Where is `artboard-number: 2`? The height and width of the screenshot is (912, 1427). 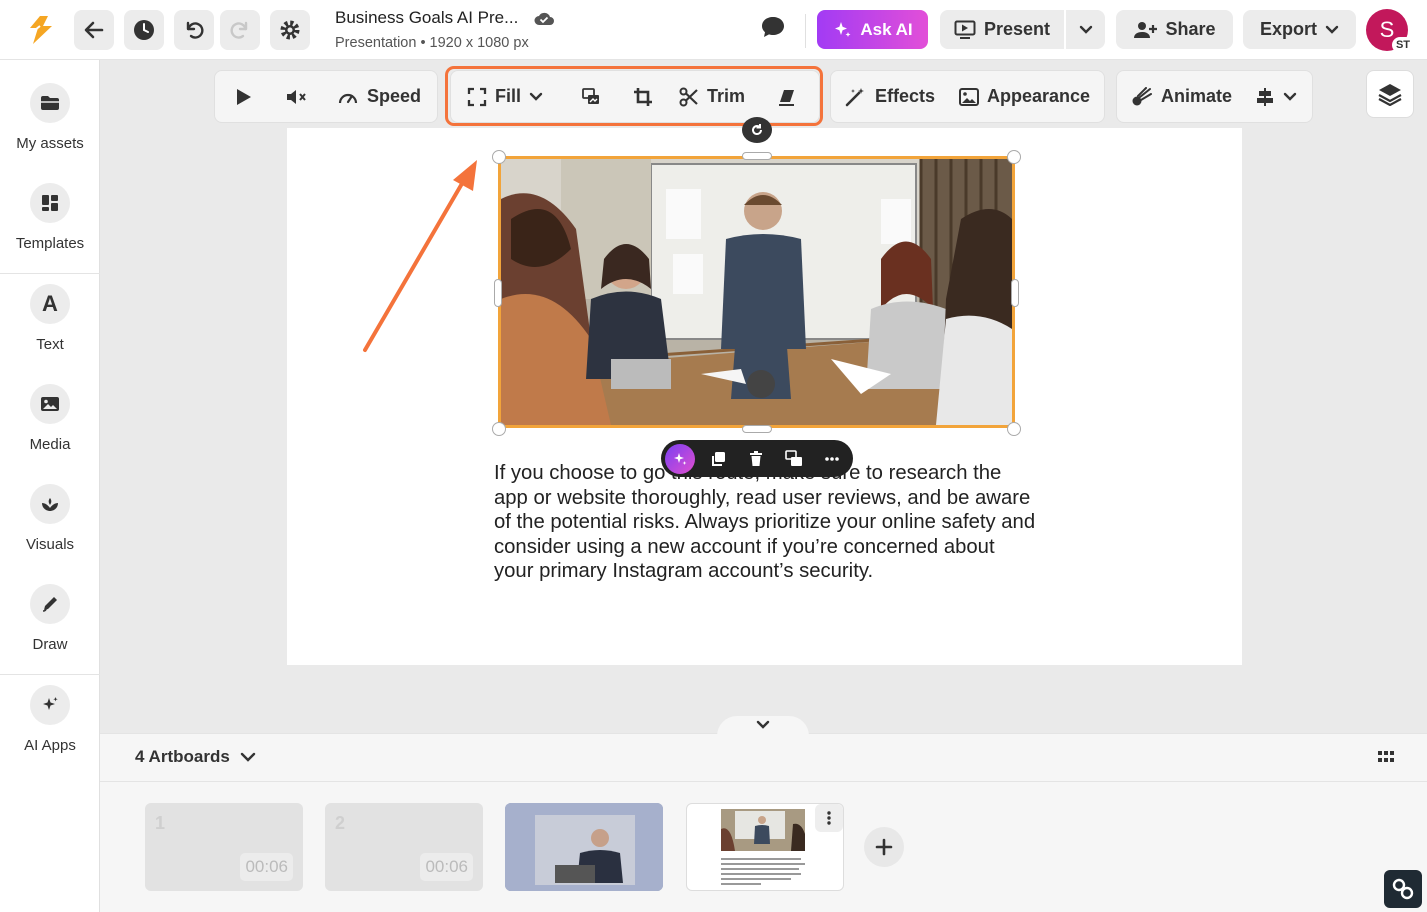 artboard-number: 2 is located at coordinates (340, 823).